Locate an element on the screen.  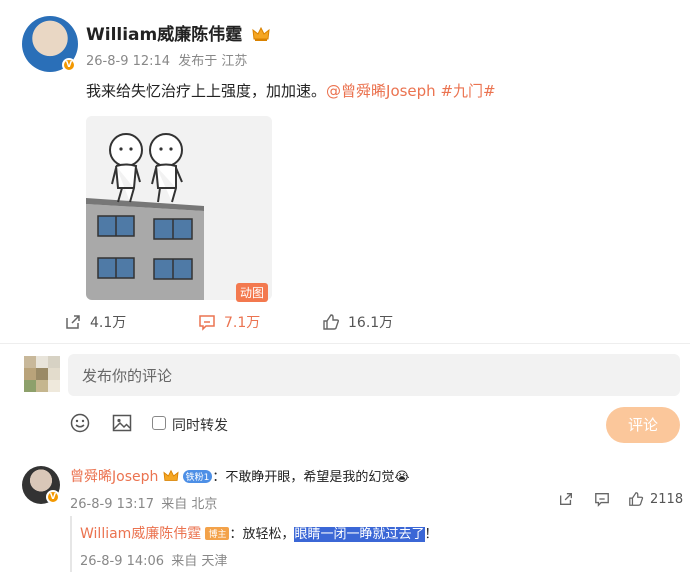
post-text: 我来给失忆治疗上上强度，加加速。@曾舜晞Joseph #九门# is located at coordinates (291, 90).